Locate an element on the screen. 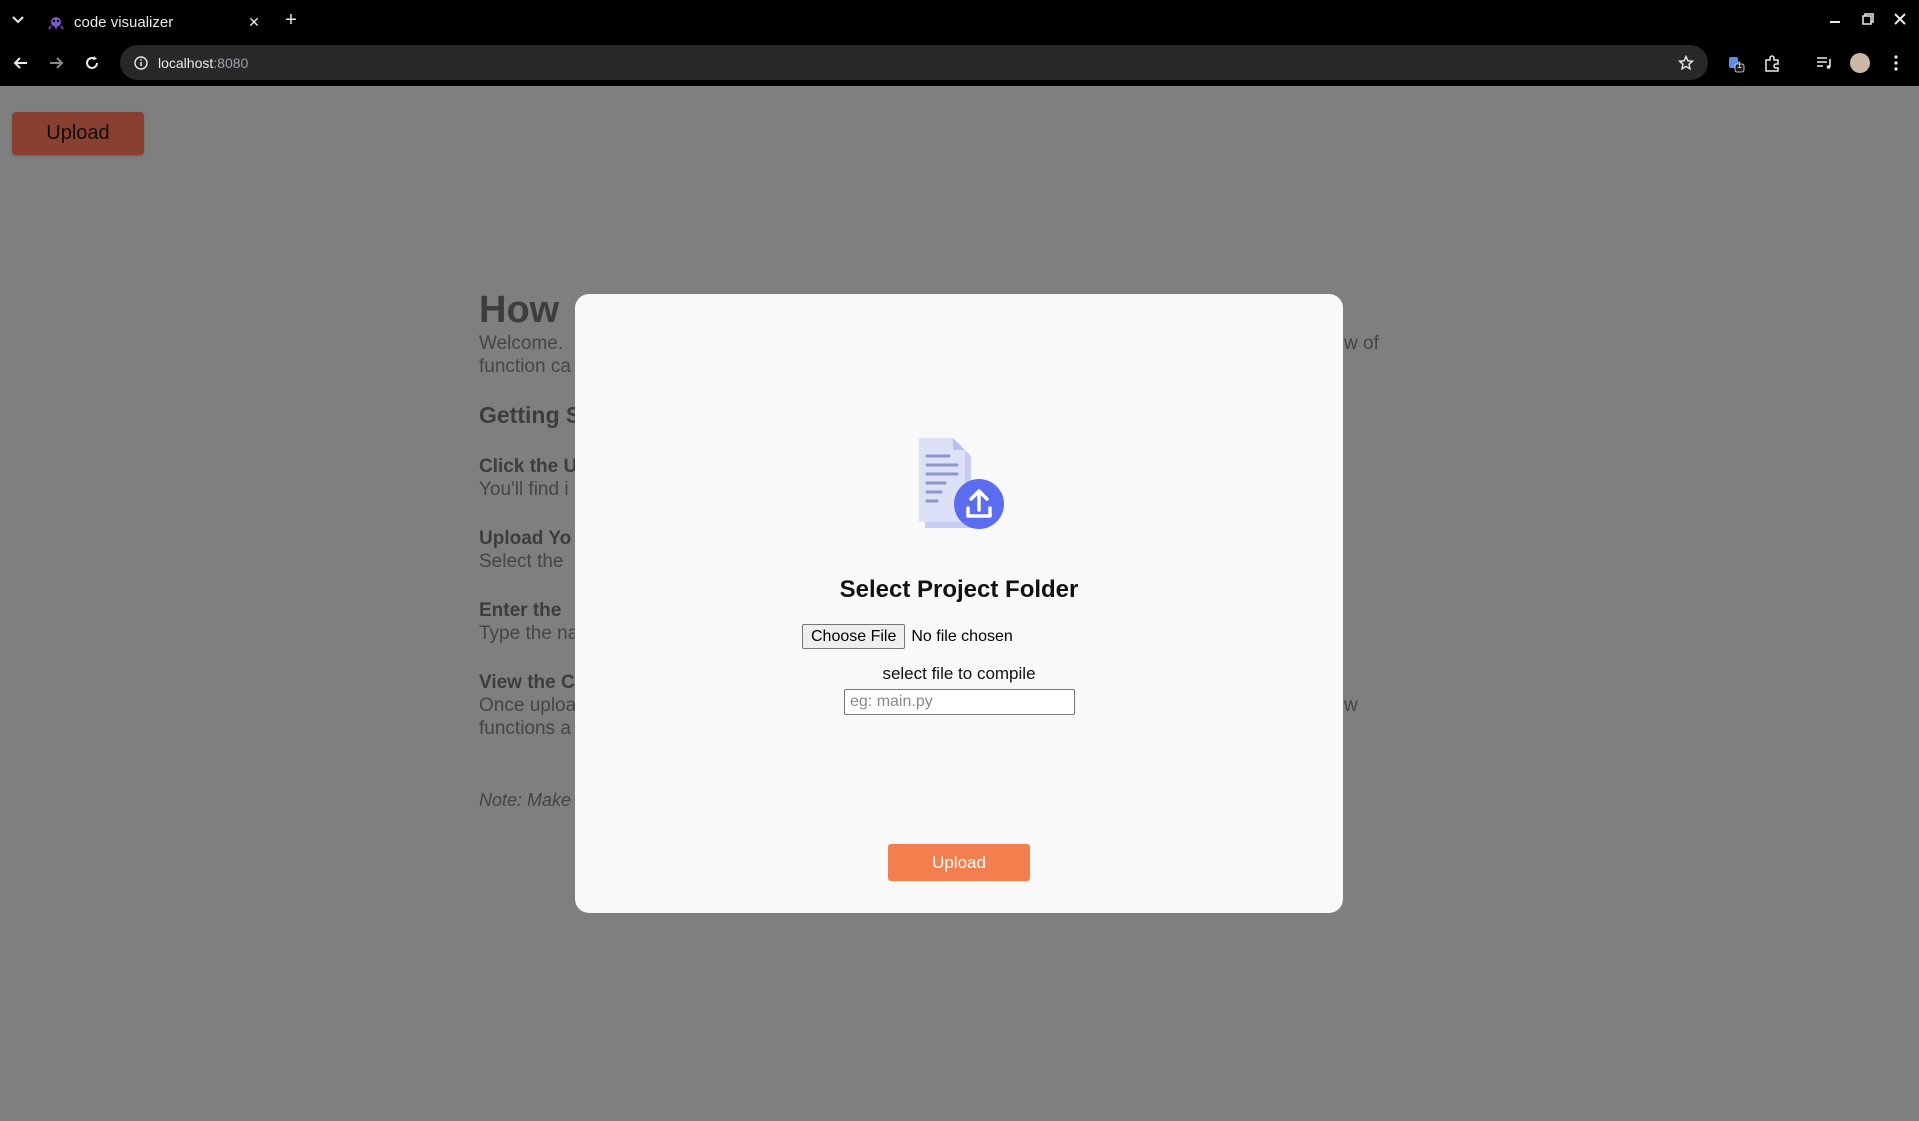 The image size is (1919, 1121). app-favicon-icon is located at coordinates (56, 22).